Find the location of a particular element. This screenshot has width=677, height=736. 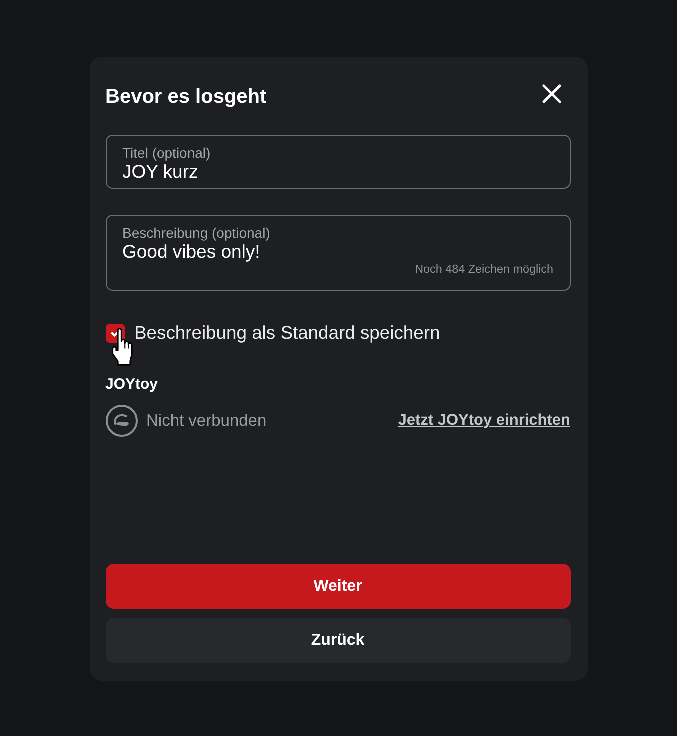

close-icon is located at coordinates (552, 94).